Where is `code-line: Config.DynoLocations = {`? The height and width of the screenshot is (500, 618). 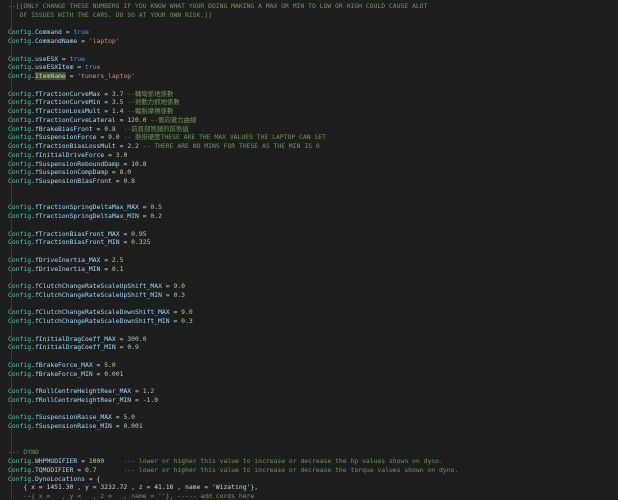
code-line: Config.DynoLocations = { is located at coordinates (54, 479).